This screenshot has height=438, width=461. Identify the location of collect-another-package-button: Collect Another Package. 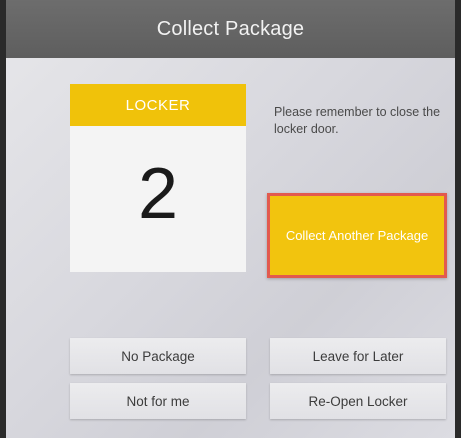
(357, 235).